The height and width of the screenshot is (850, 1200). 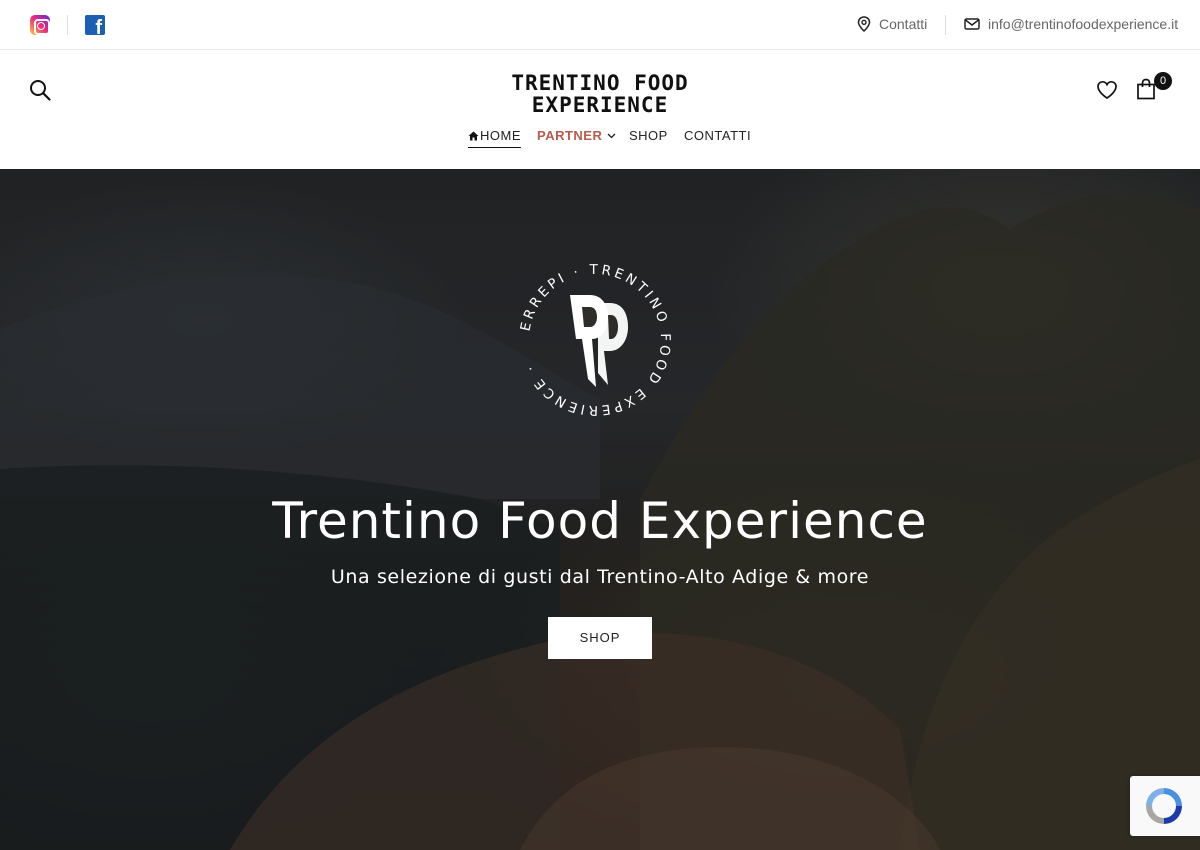 I want to click on nav-partner-label: PARTNER, so click(x=570, y=135).